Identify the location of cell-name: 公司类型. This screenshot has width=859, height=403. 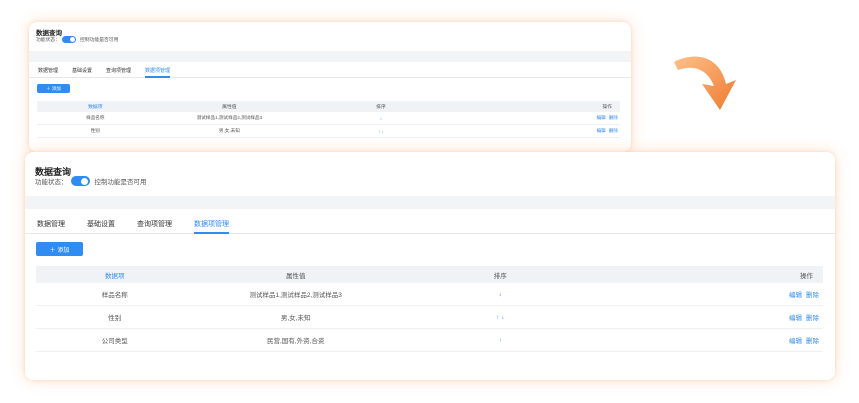
(114, 341).